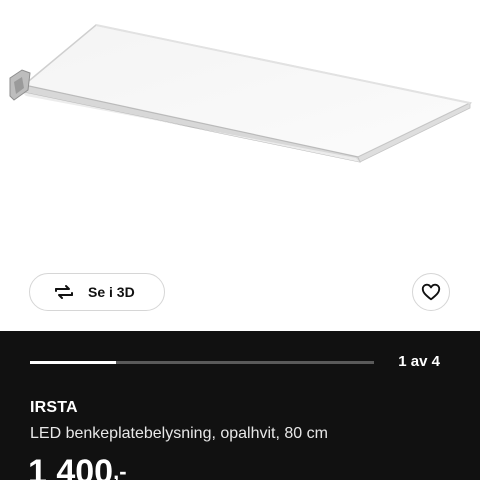 The width and height of the screenshot is (480, 480). I want to click on product-description: LED benkeplatebelysning, opalhvit, 80 cm, so click(179, 433).